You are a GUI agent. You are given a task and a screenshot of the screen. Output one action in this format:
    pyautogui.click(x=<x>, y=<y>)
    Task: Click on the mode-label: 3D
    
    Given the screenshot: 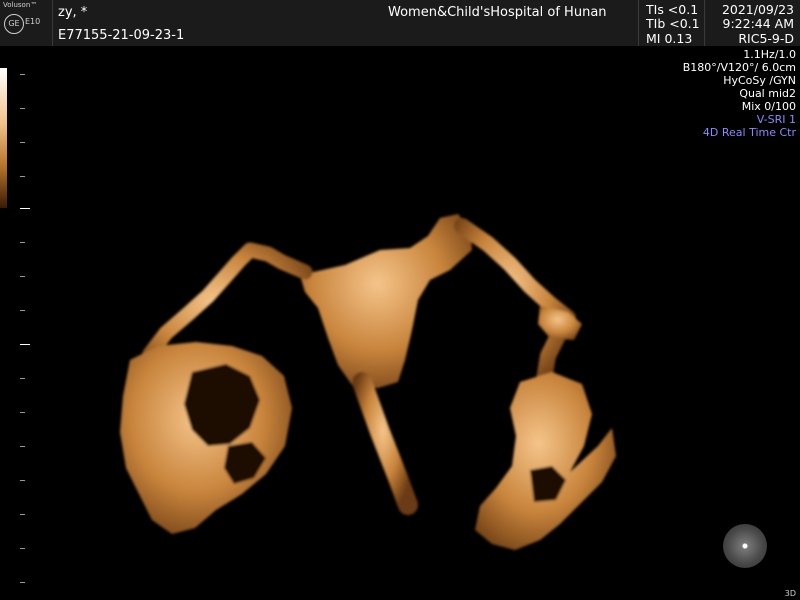 What is the action you would take?
    pyautogui.click(x=790, y=593)
    